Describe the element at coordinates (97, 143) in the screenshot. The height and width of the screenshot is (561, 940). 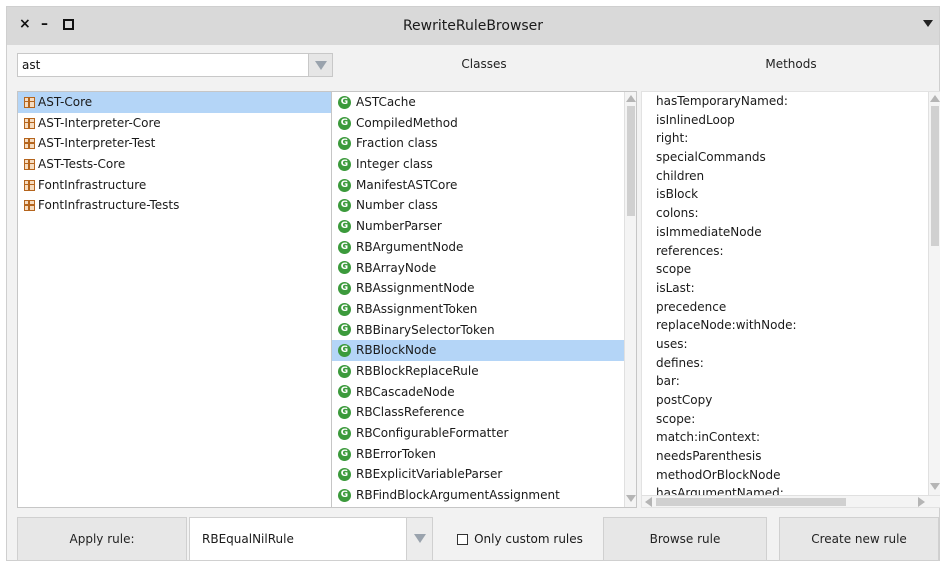
I see `package-item-label: AST-Interpreter-Test` at that location.